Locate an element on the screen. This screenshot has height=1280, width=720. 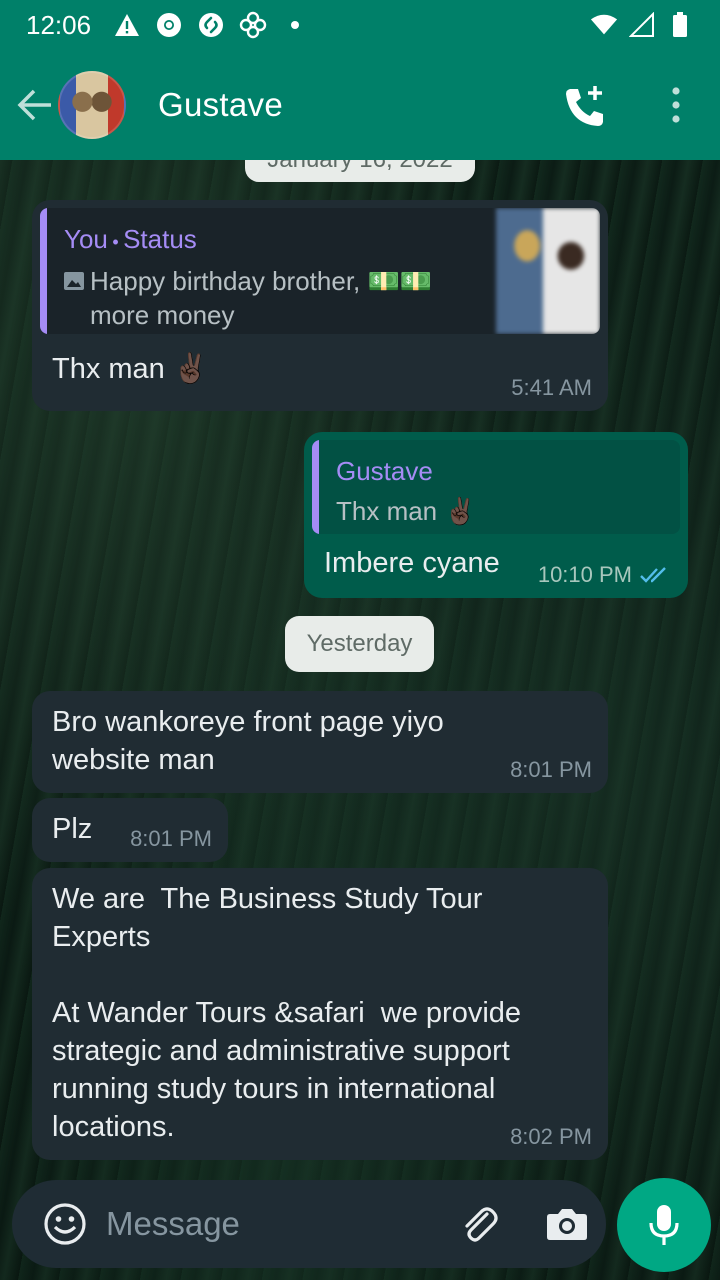
wifi-icon is located at coordinates (604, 25).